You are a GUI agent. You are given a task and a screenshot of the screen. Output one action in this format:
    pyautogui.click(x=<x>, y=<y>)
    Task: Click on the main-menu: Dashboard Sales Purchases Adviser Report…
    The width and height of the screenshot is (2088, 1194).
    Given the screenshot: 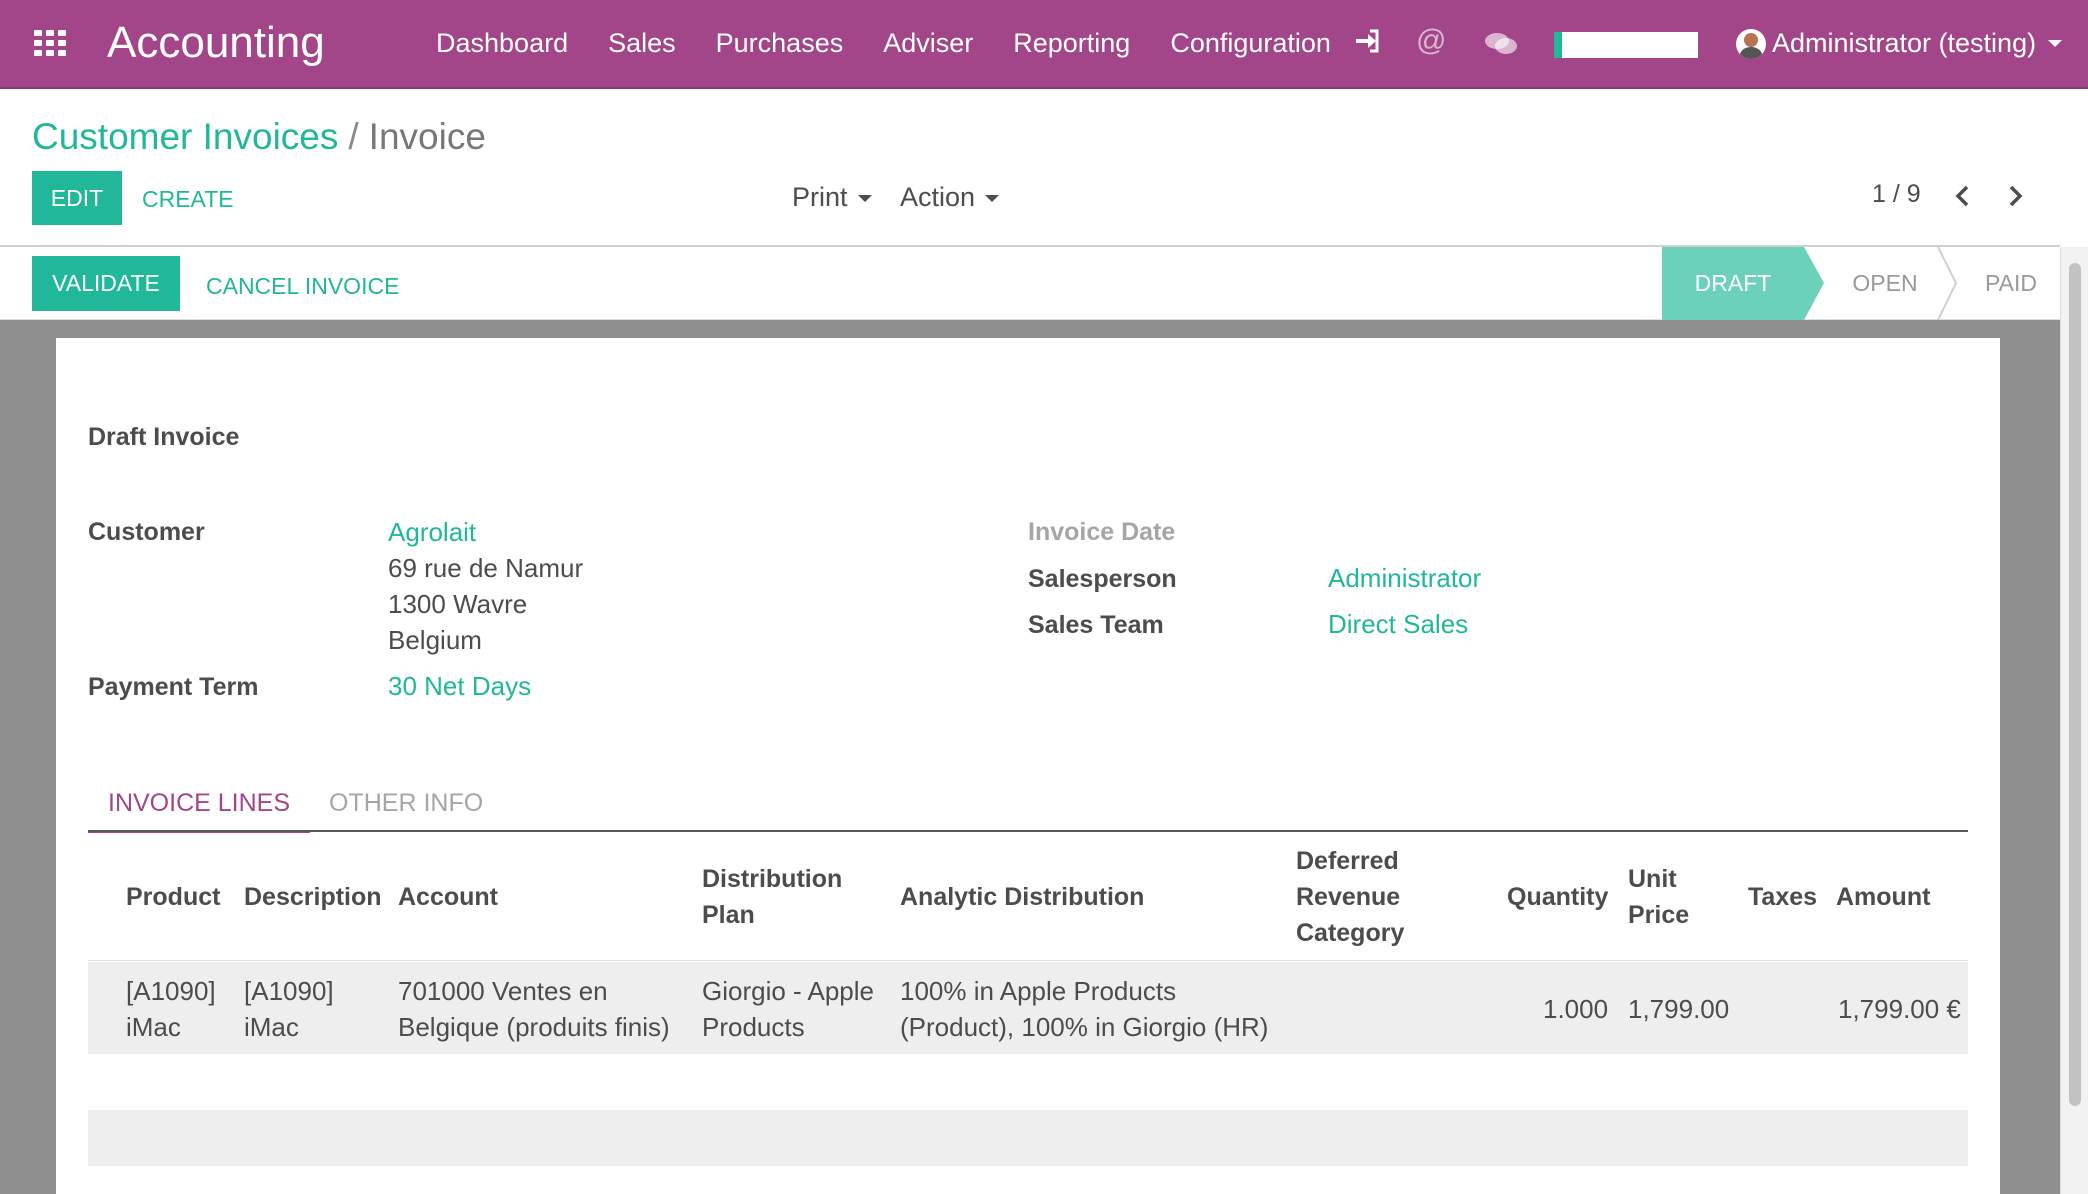 What is the action you would take?
    pyautogui.click(x=903, y=43)
    